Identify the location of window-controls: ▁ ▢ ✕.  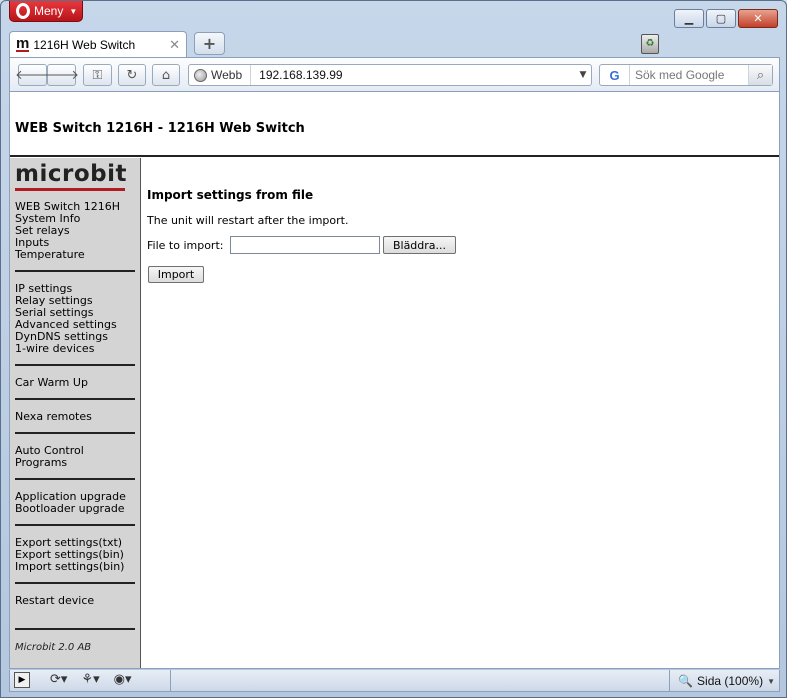
(726, 18).